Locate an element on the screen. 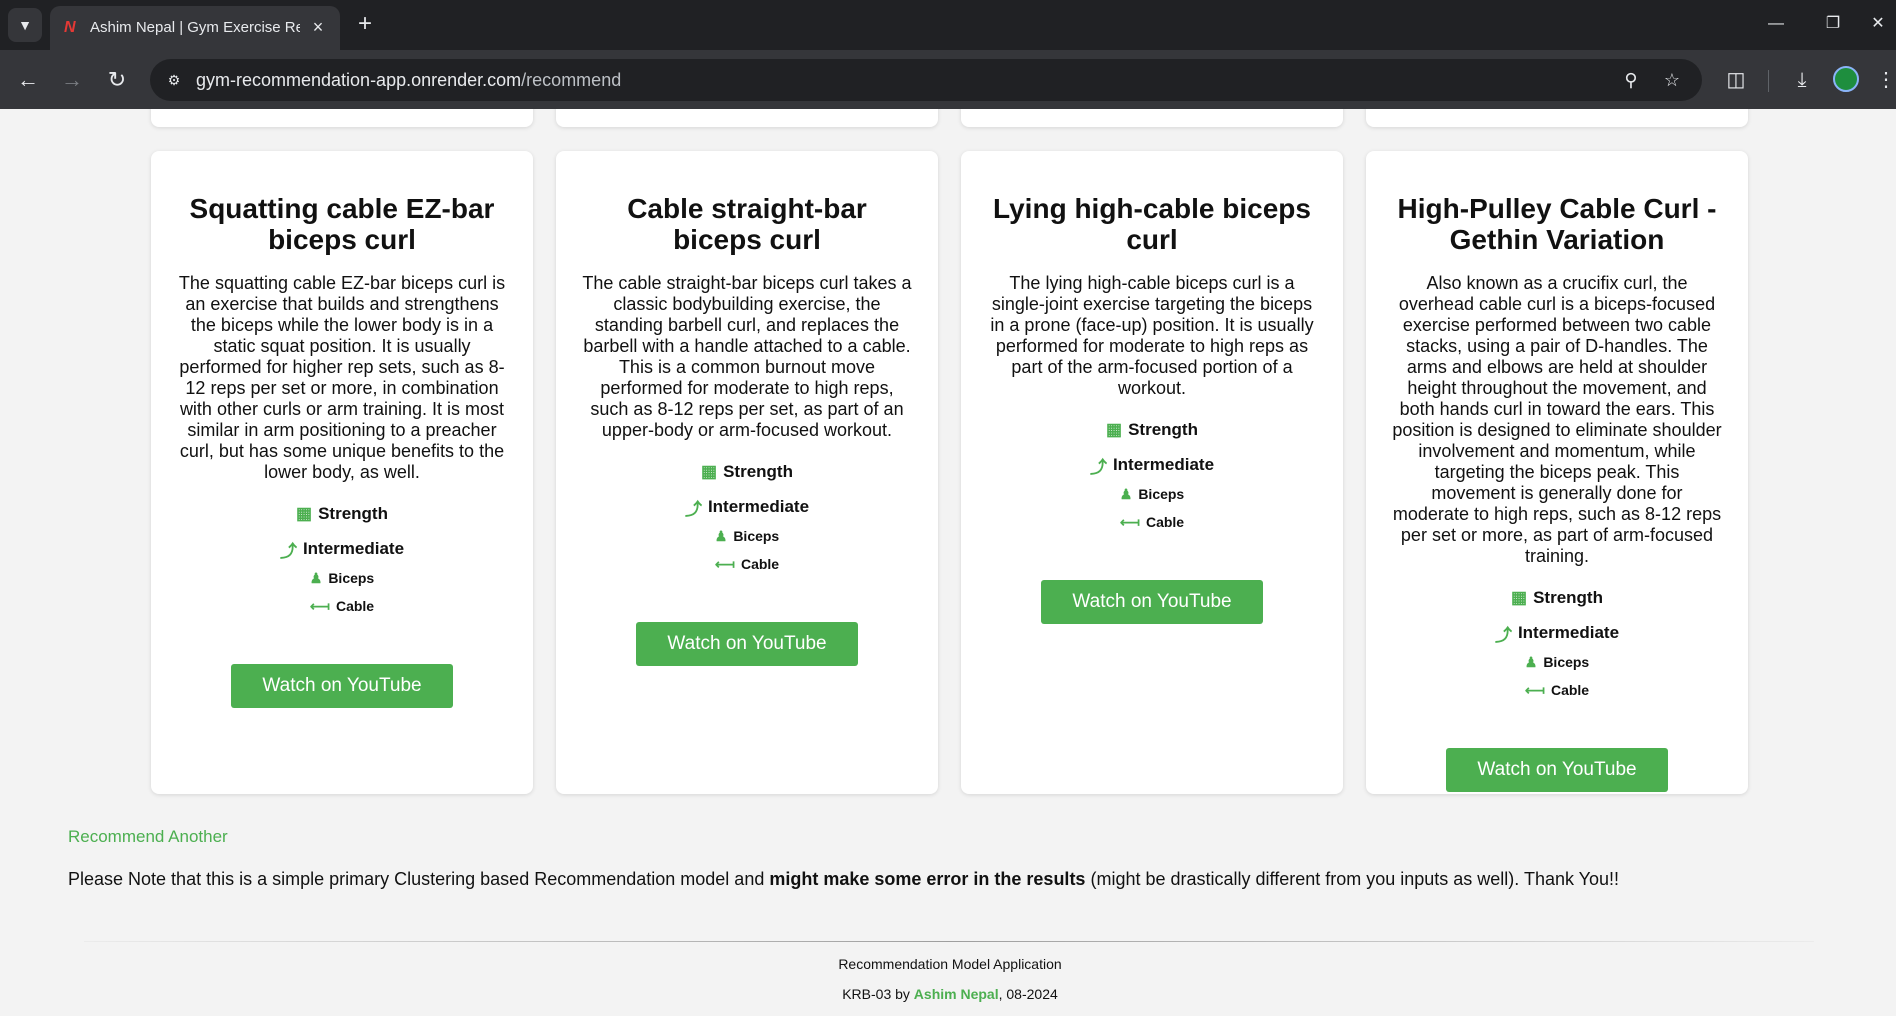  footer-suffix: , 08-2024 is located at coordinates (1028, 994).